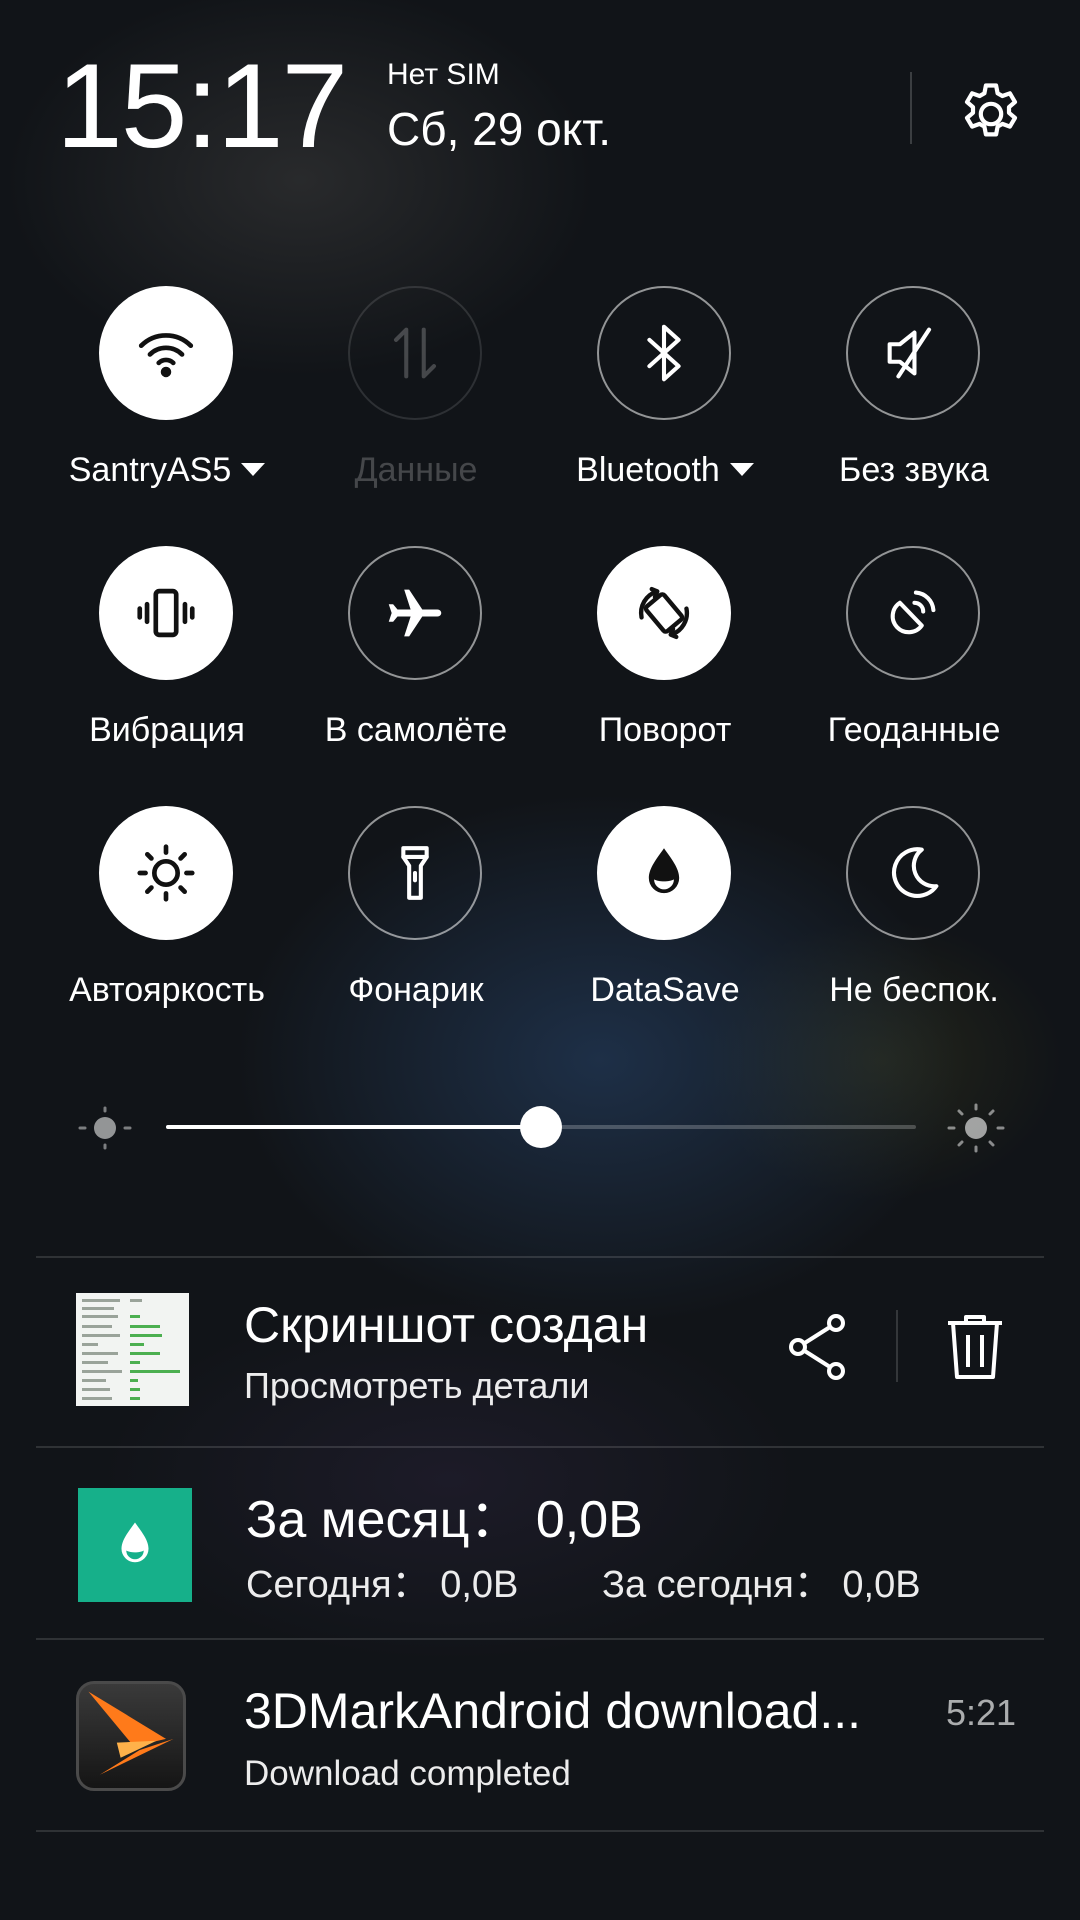  I want to click on tile-wifi: SantryAS5, so click(167, 406).